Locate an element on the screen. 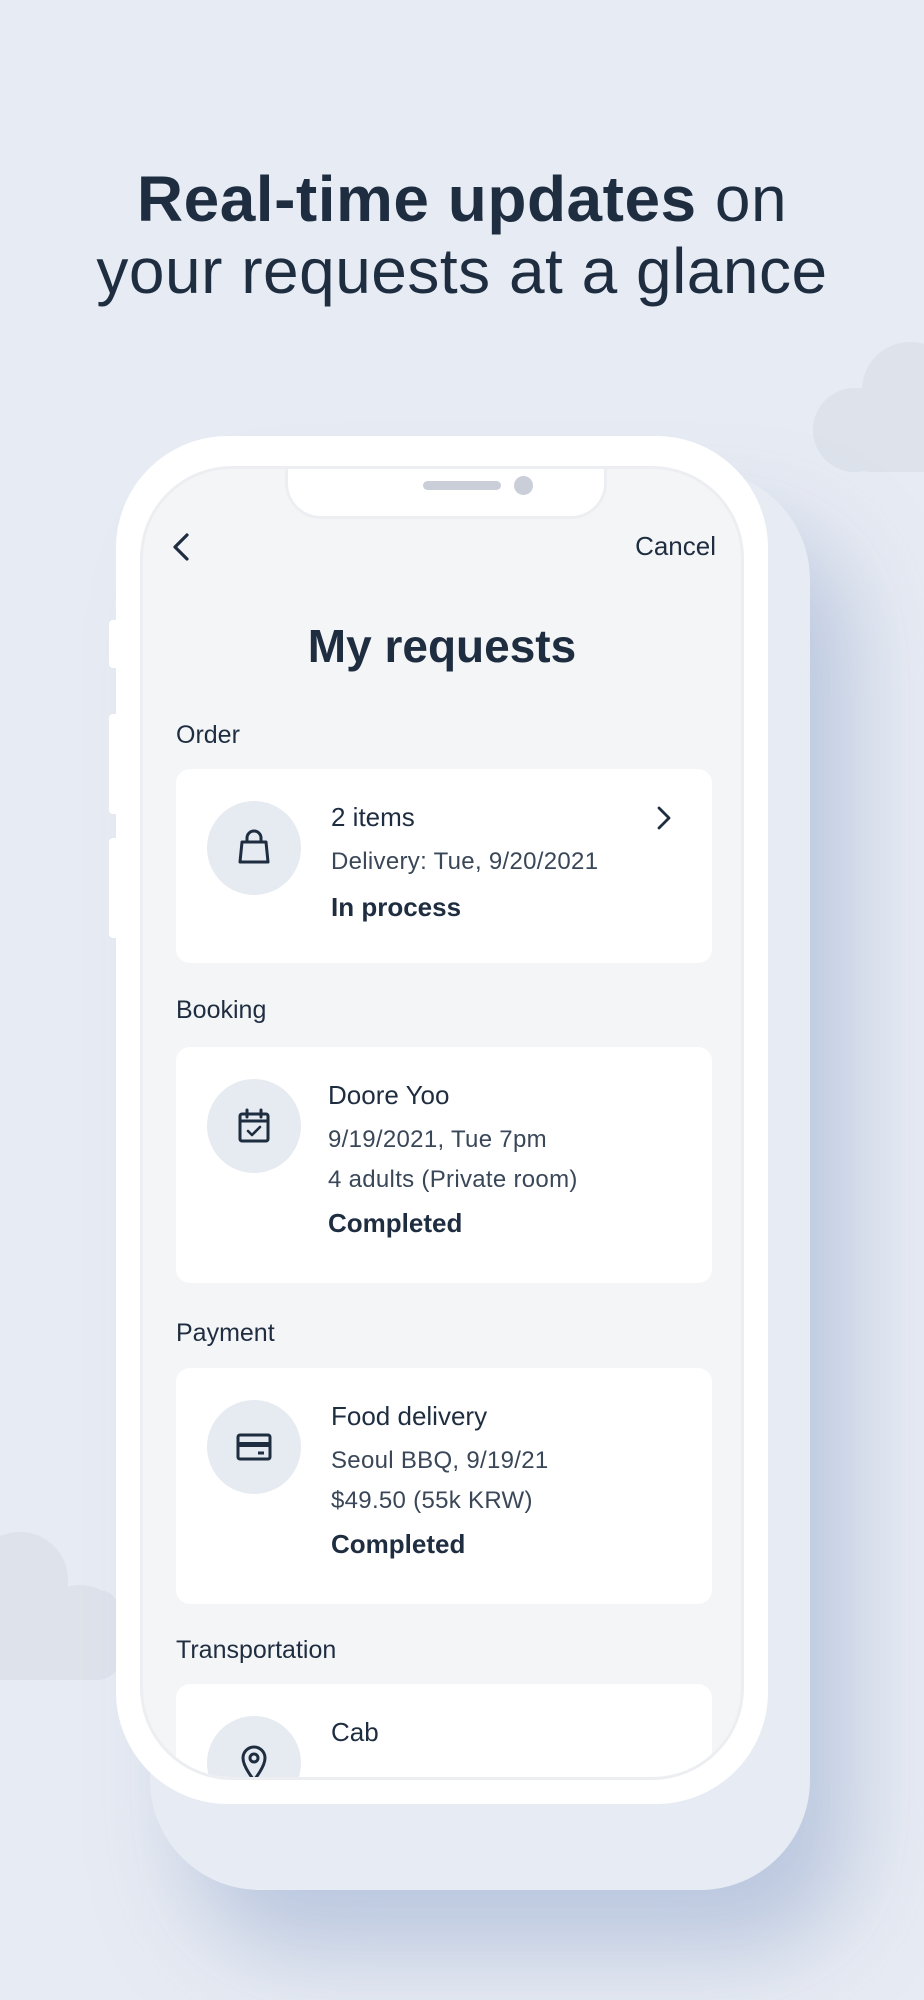 This screenshot has height=2000, width=924. section-label-payment: Payment is located at coordinates (225, 1333).